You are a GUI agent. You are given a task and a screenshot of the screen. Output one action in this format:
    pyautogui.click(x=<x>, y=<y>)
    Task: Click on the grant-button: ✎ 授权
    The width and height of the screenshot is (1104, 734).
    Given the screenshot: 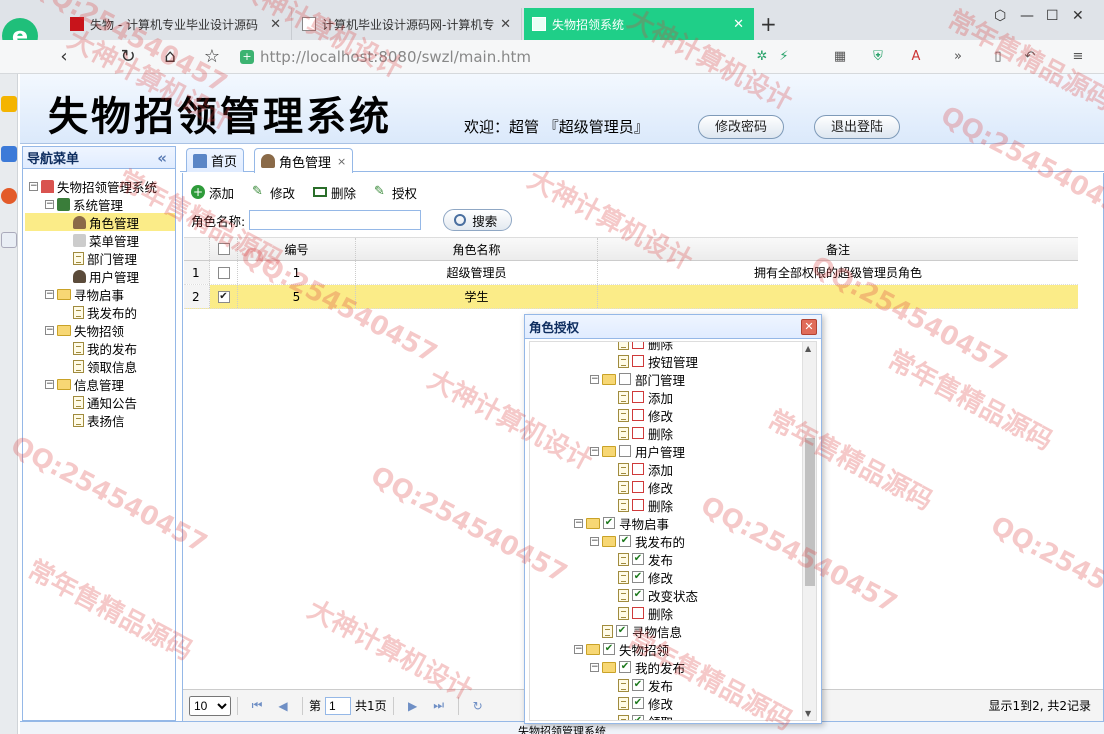 What is the action you would take?
    pyautogui.click(x=395, y=192)
    